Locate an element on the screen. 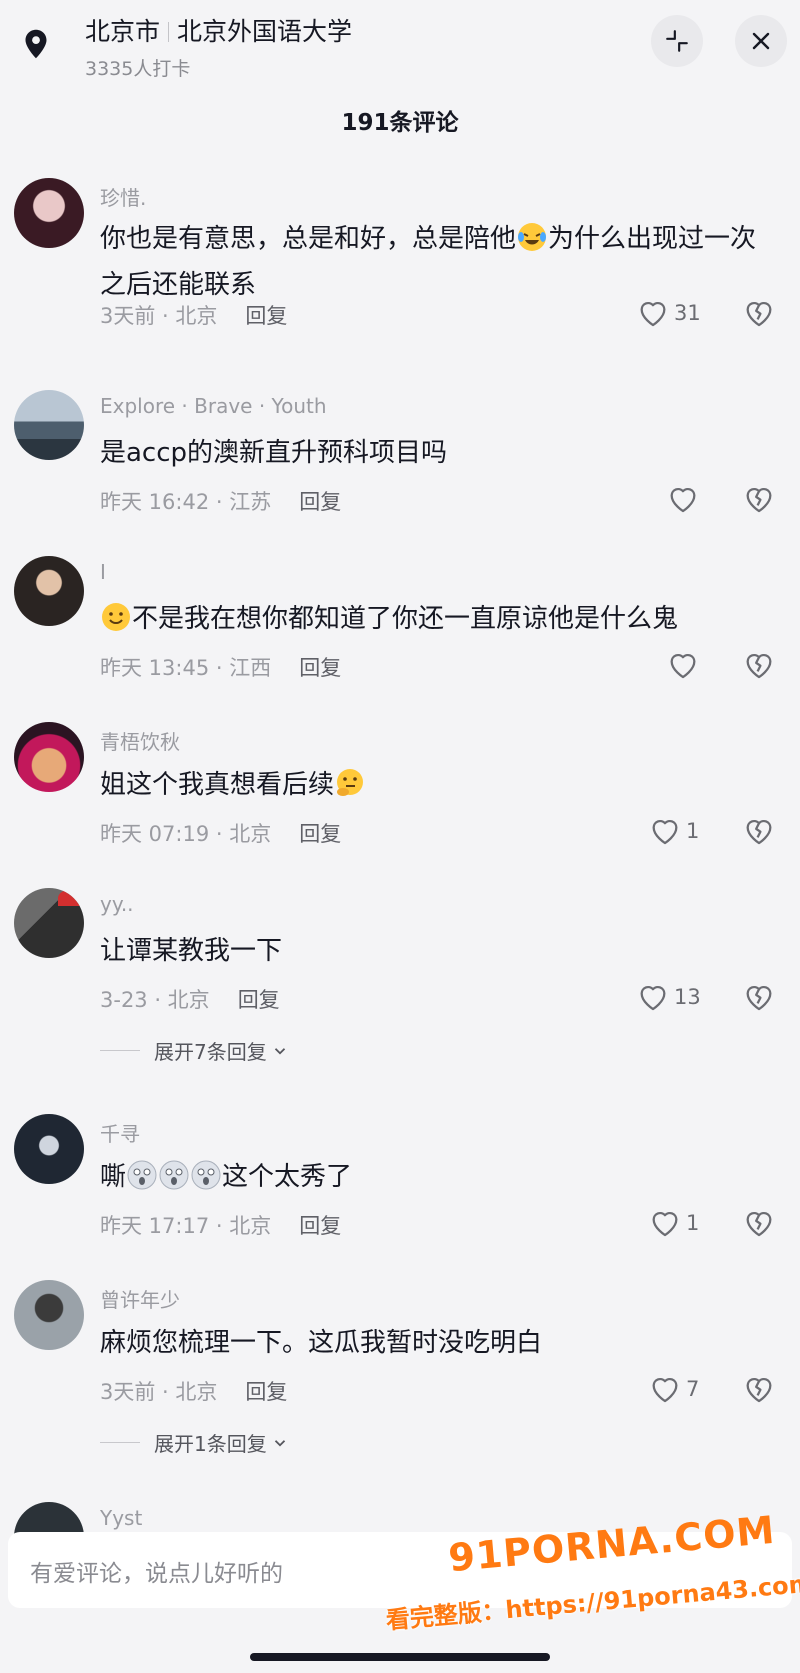  map-pin-icon is located at coordinates (36, 44).